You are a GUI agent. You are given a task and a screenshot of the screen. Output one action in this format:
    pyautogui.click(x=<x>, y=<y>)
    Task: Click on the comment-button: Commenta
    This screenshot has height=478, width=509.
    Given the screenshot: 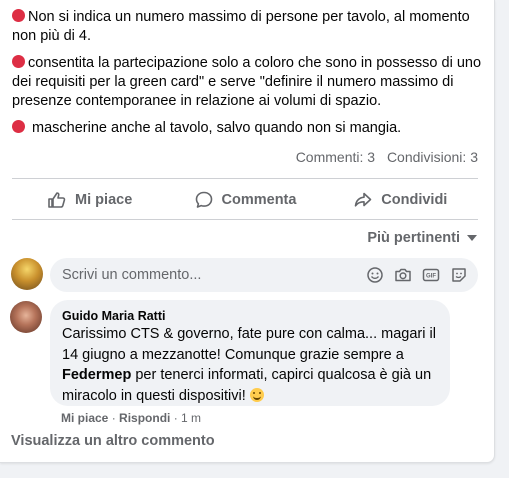 What is the action you would take?
    pyautogui.click(x=244, y=200)
    